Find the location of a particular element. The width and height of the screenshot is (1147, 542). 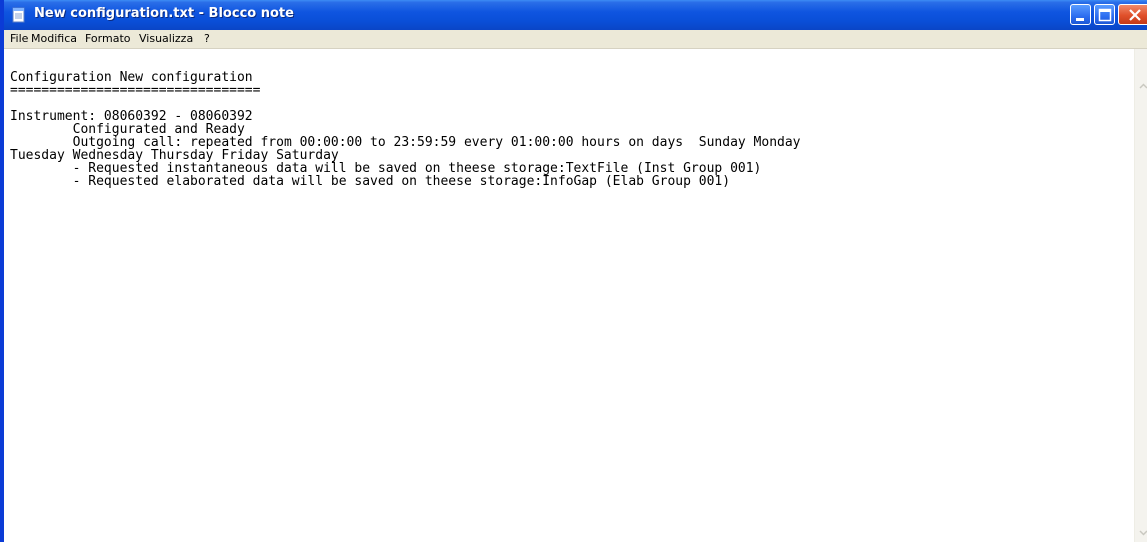

title-bar: New configuration.txt - Blocco note is located at coordinates (575, 15).